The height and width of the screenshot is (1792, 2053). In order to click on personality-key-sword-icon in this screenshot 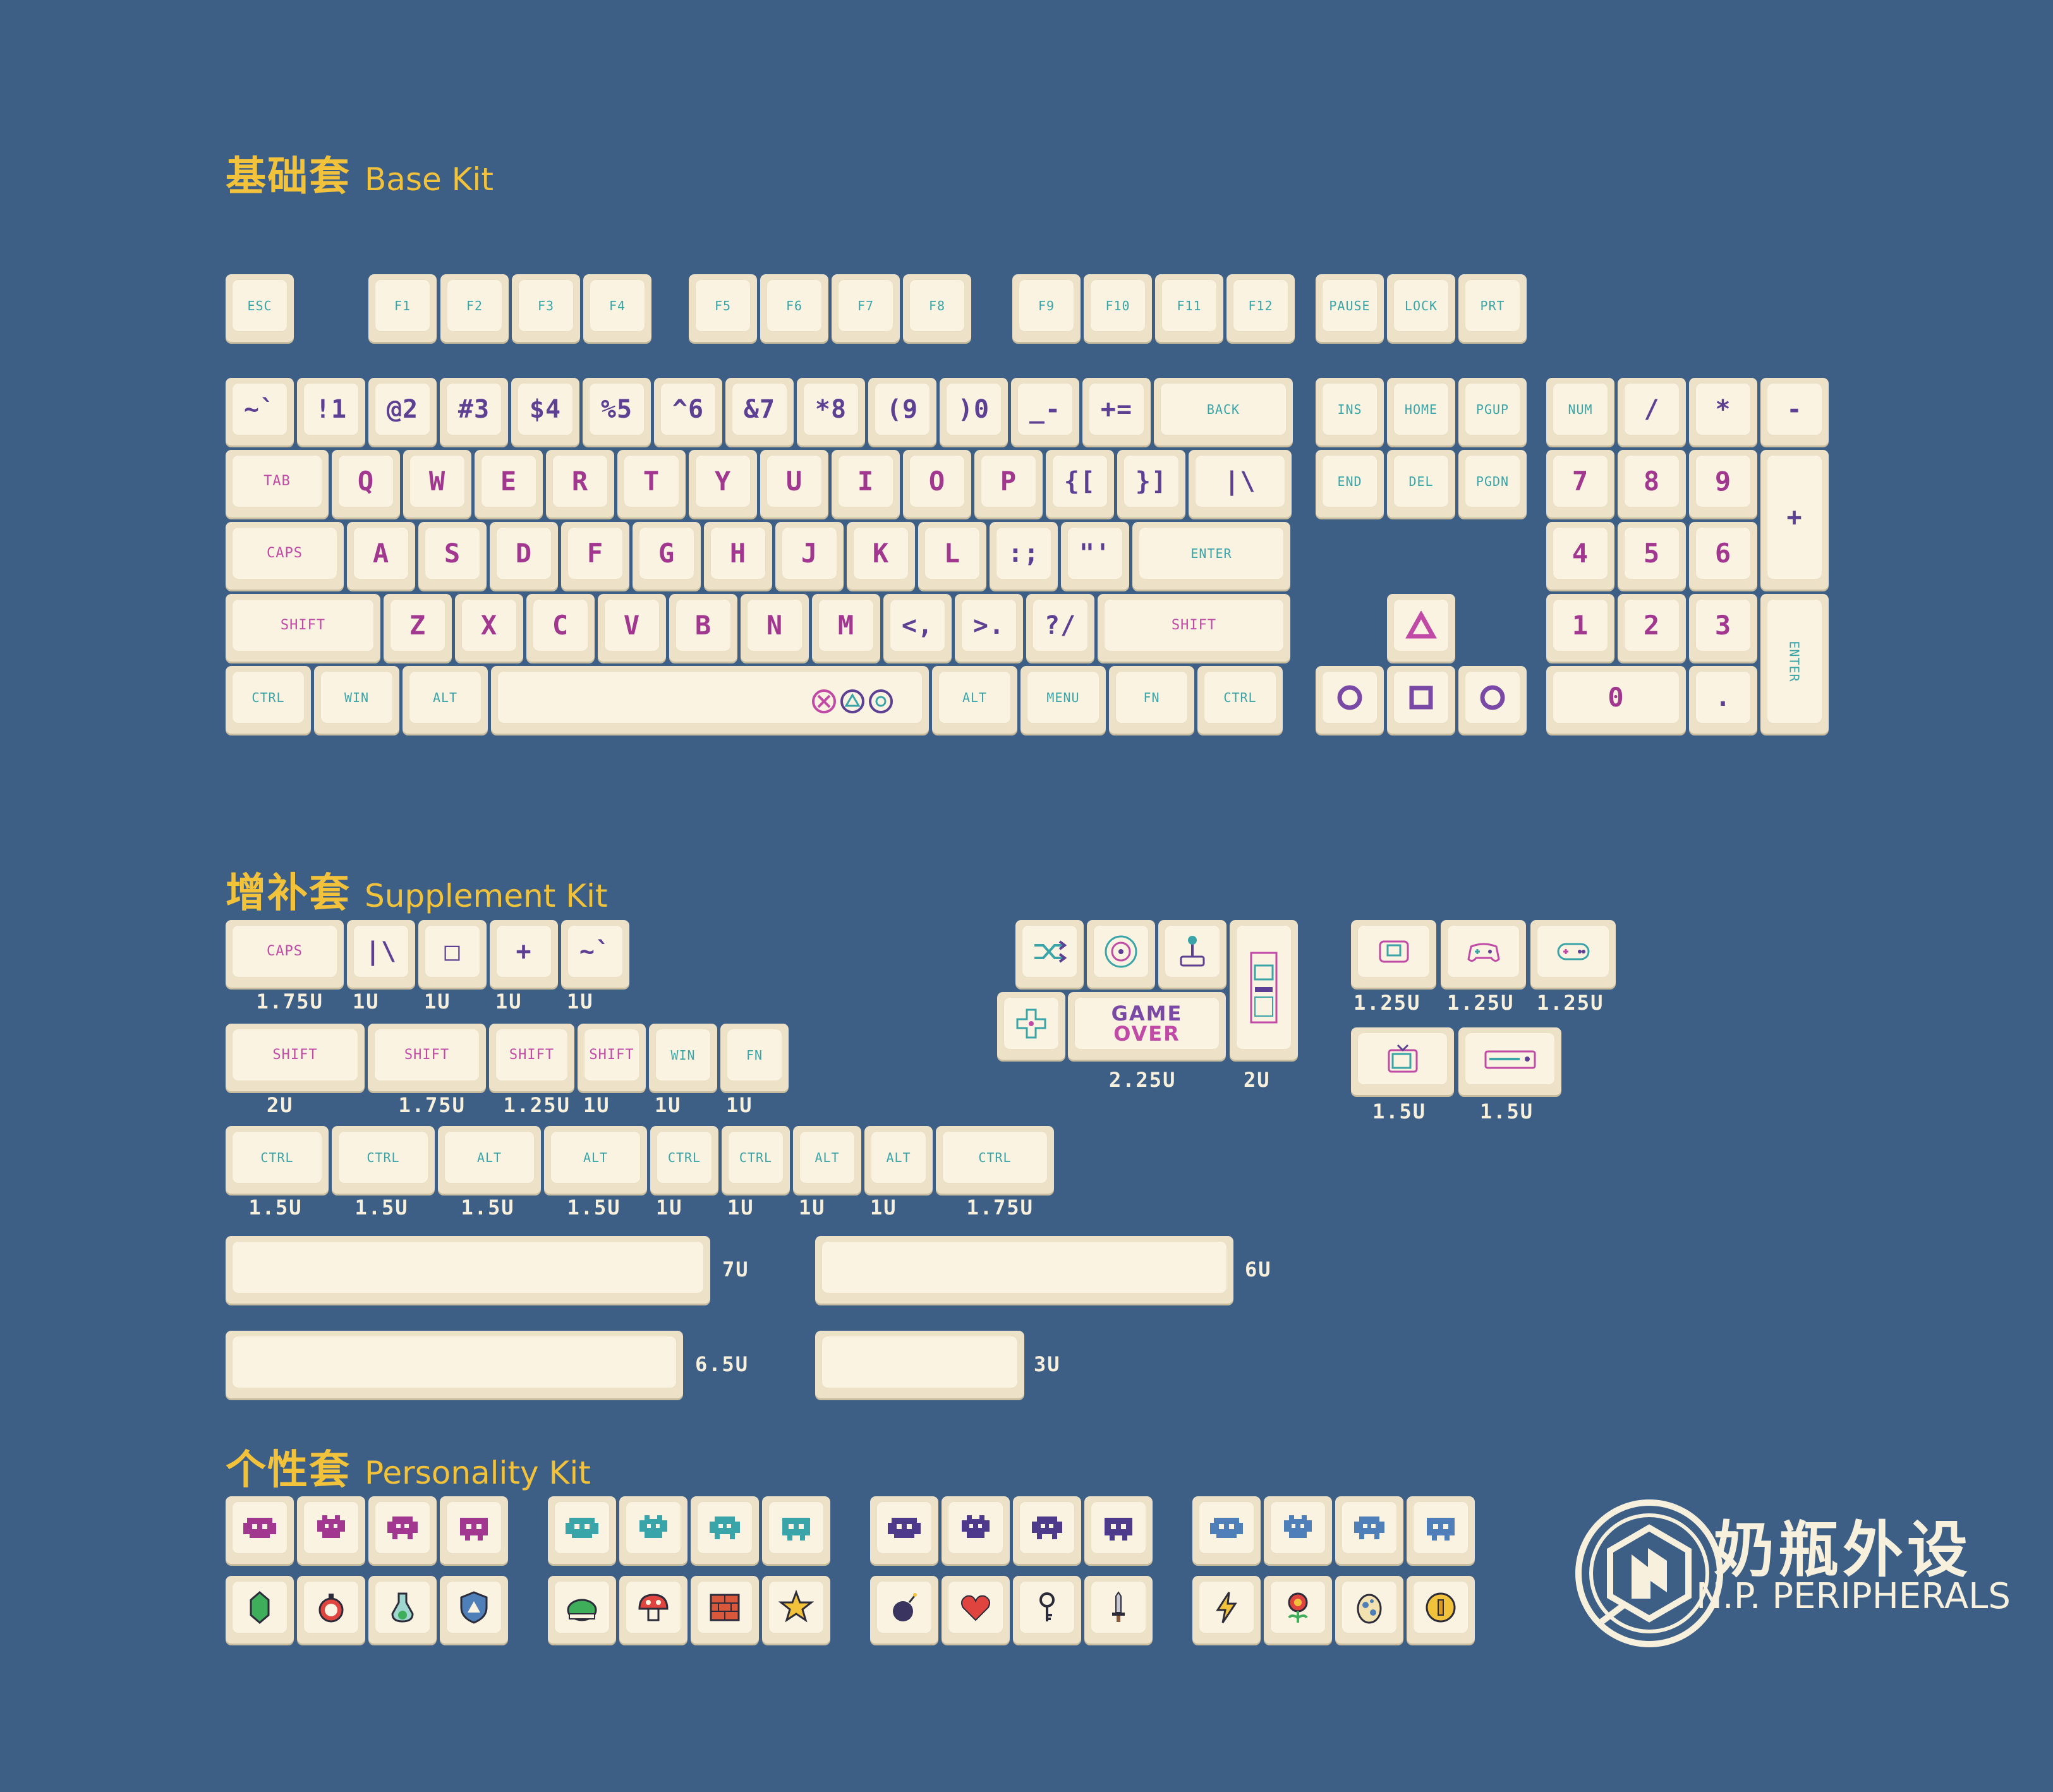, I will do `click(1118, 1610)`.